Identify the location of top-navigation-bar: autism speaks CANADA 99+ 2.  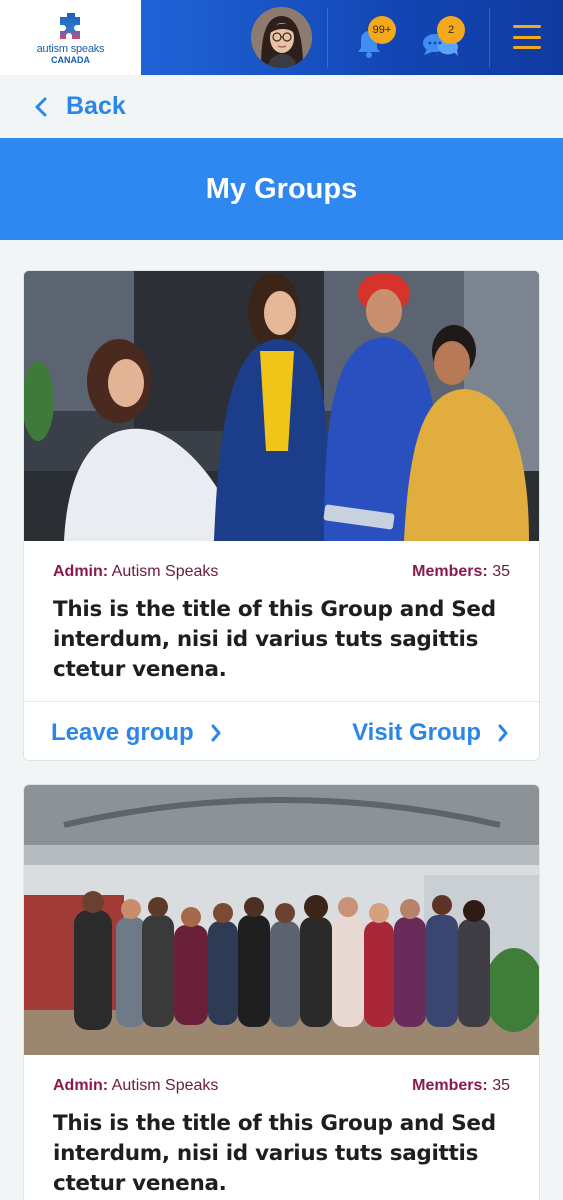
(281, 37).